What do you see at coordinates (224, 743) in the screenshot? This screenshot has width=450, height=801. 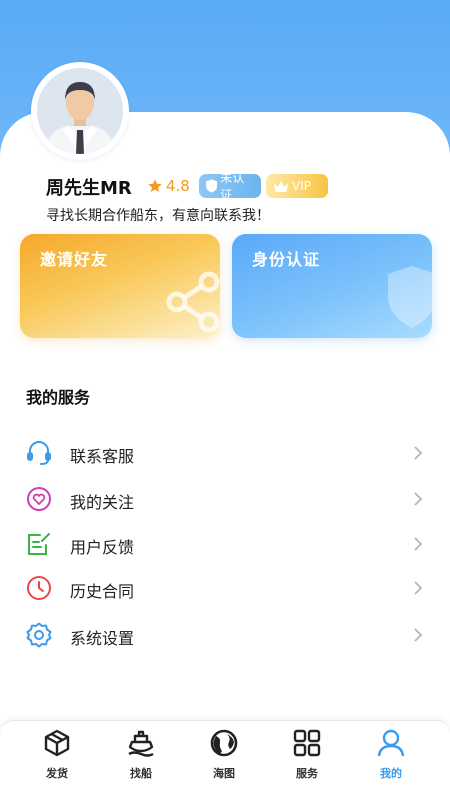 I see `globe-icon` at bounding box center [224, 743].